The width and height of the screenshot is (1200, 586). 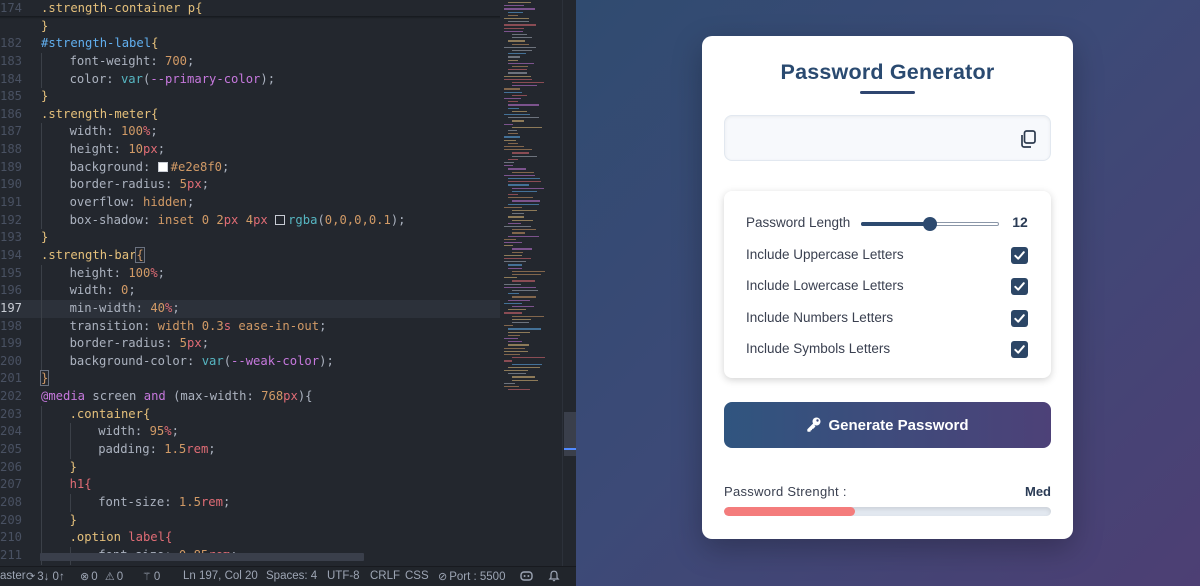 What do you see at coordinates (250, 27) in the screenshot?
I see `code-line: }` at bounding box center [250, 27].